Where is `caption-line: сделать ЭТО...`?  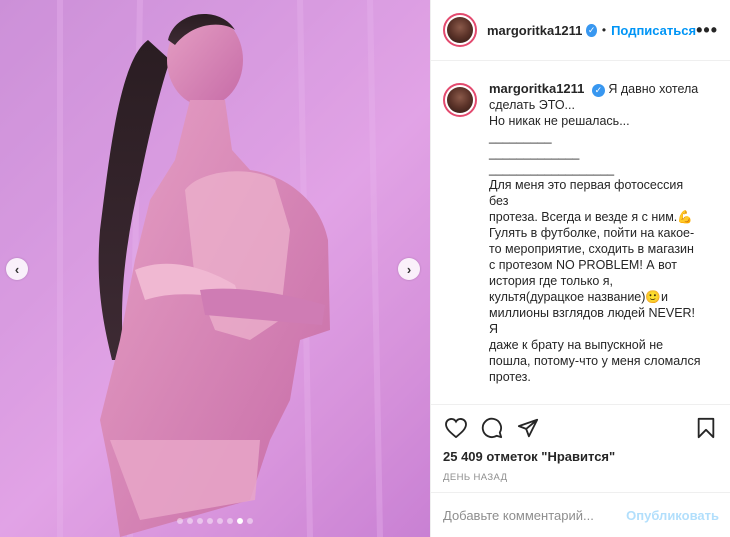 caption-line: сделать ЭТО... is located at coordinates (532, 105).